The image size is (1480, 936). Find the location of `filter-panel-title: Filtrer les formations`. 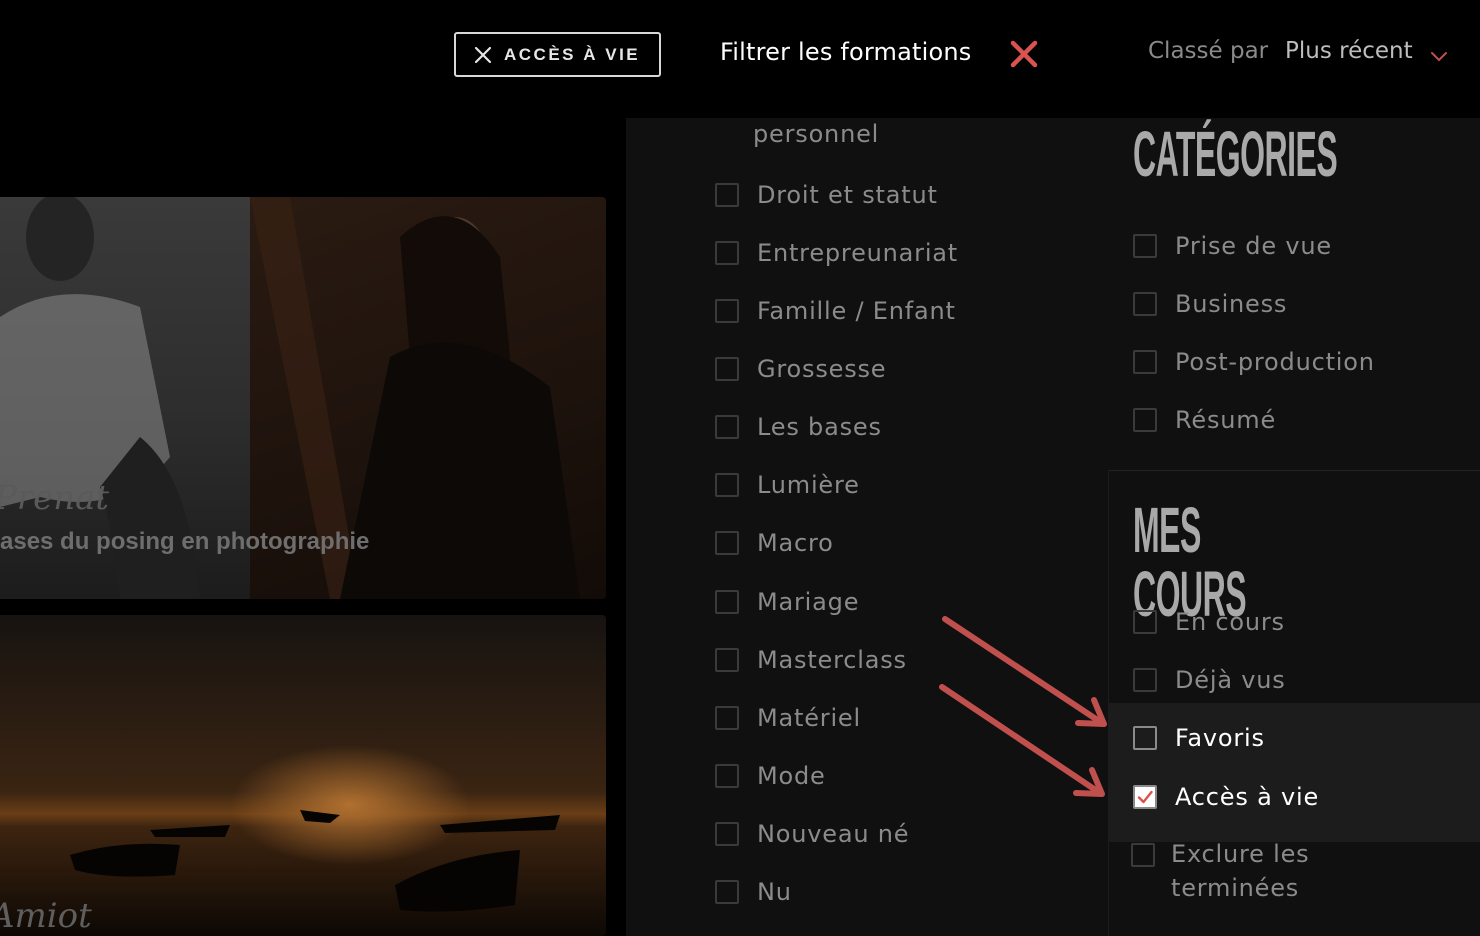

filter-panel-title: Filtrer les formations is located at coordinates (846, 52).